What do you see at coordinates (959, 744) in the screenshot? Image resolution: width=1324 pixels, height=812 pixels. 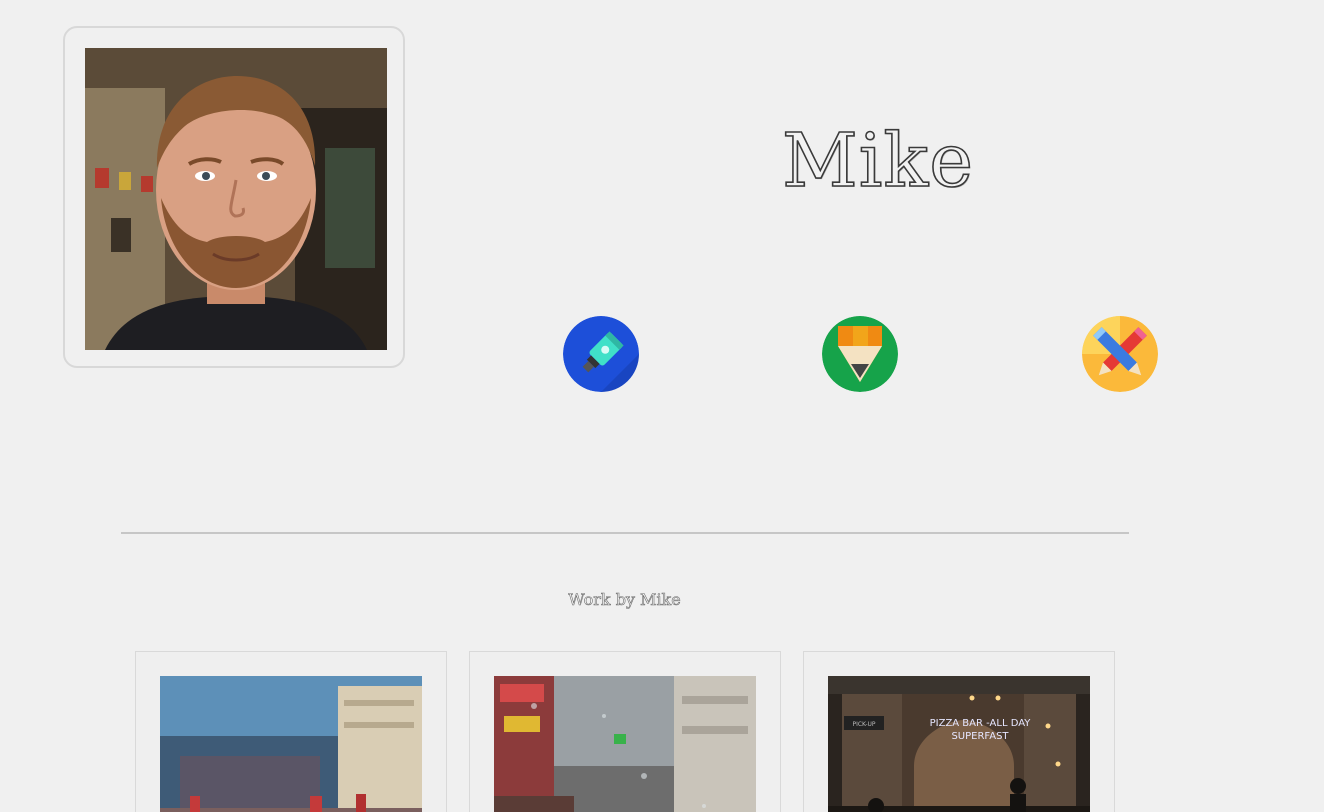 I see `work-image-pizza-bar-storefront: PICK-UP PIZZA BAR -ALL DAY SUPERFAST` at bounding box center [959, 744].